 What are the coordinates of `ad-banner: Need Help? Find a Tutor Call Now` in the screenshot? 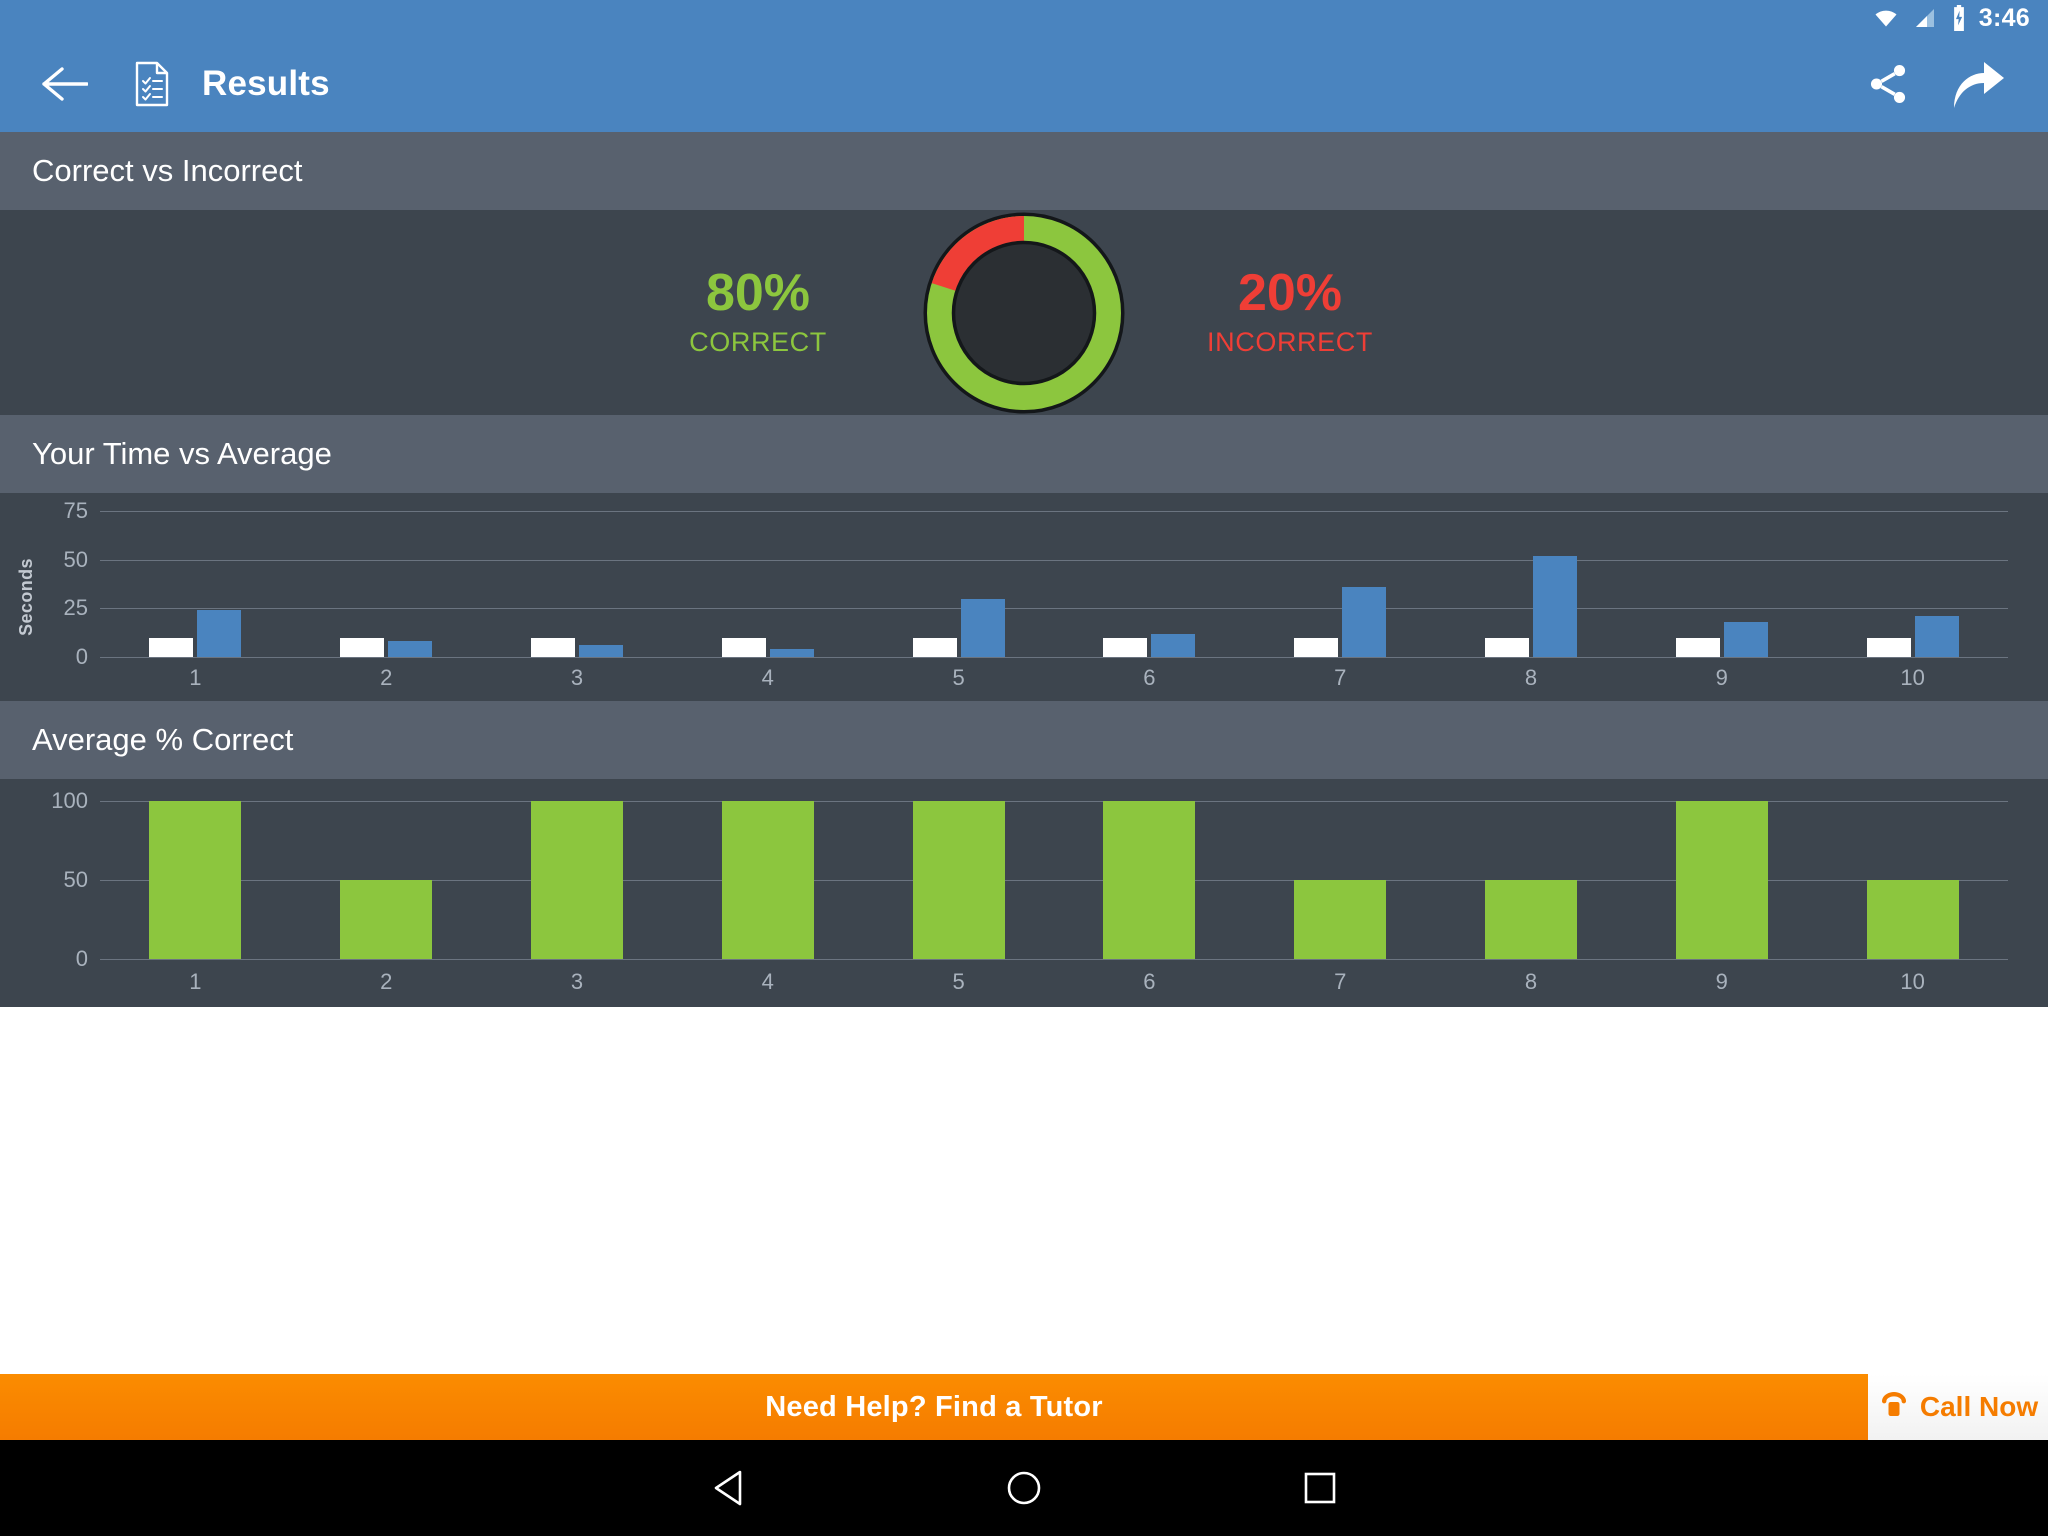 It's located at (1024, 1407).